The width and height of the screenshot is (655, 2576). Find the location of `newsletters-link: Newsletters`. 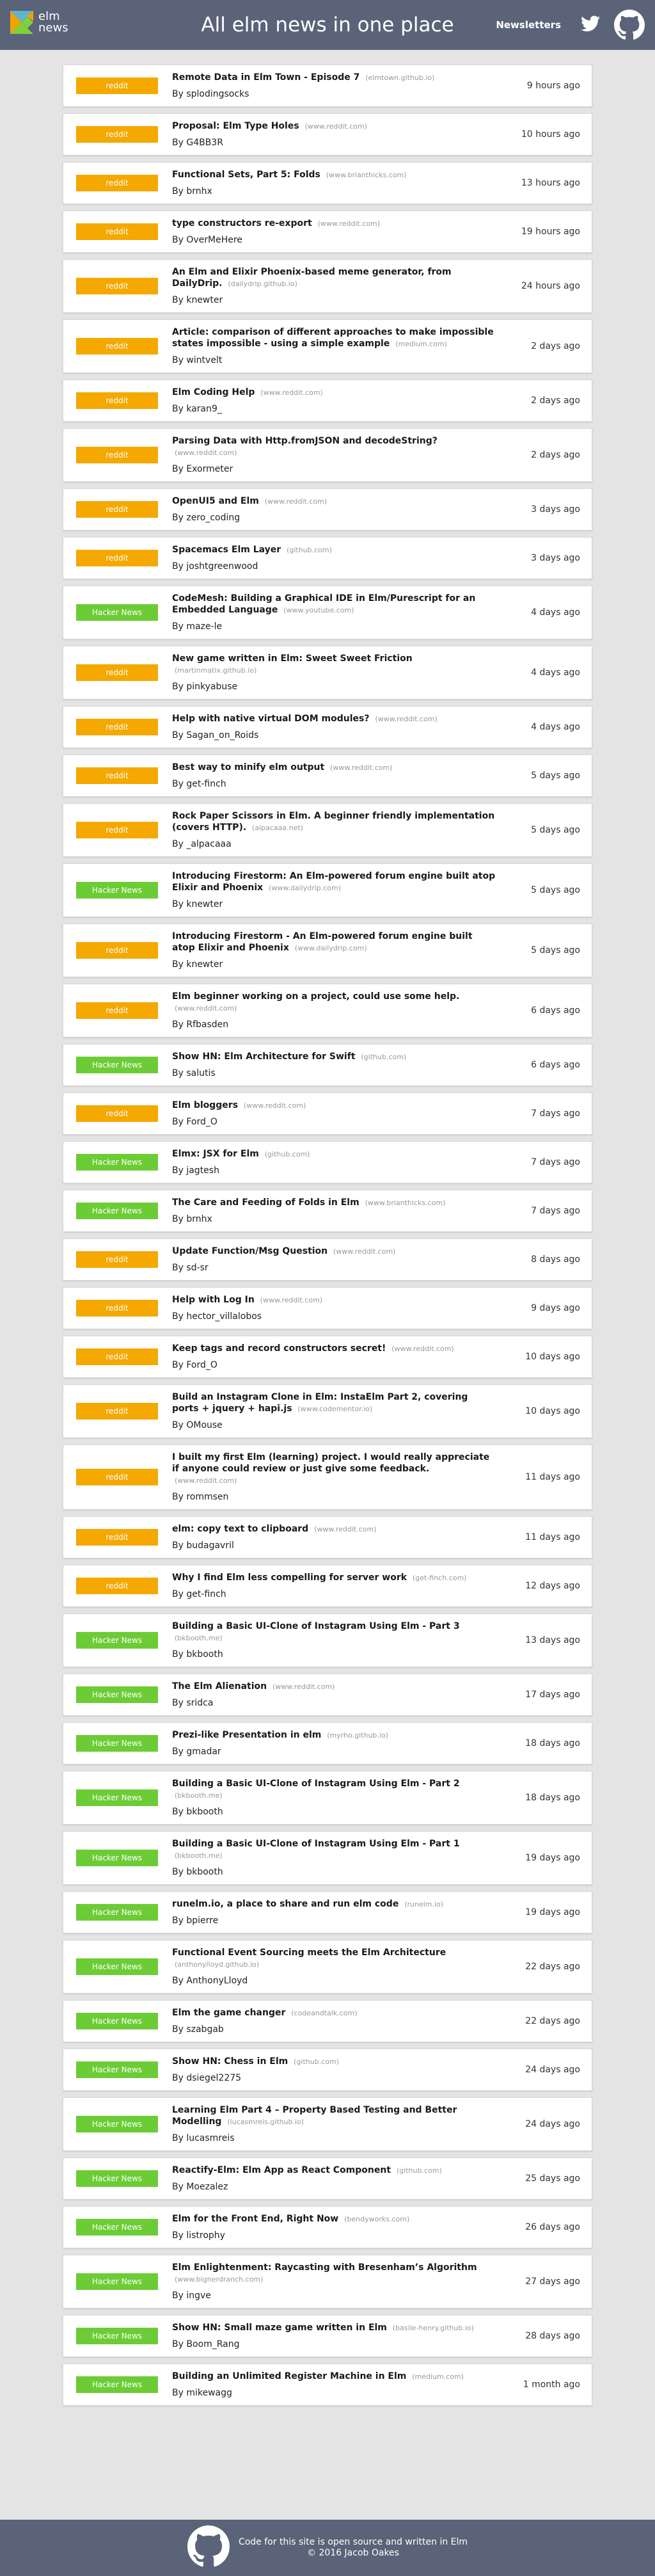

newsletters-link: Newsletters is located at coordinates (528, 25).